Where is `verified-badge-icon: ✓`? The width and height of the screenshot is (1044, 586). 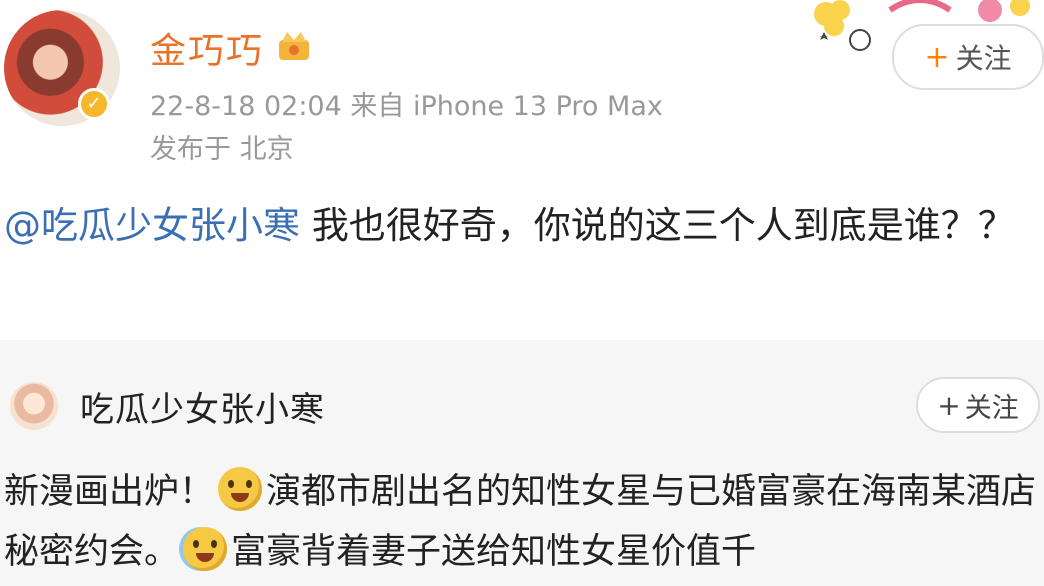 verified-badge-icon: ✓ is located at coordinates (94, 104).